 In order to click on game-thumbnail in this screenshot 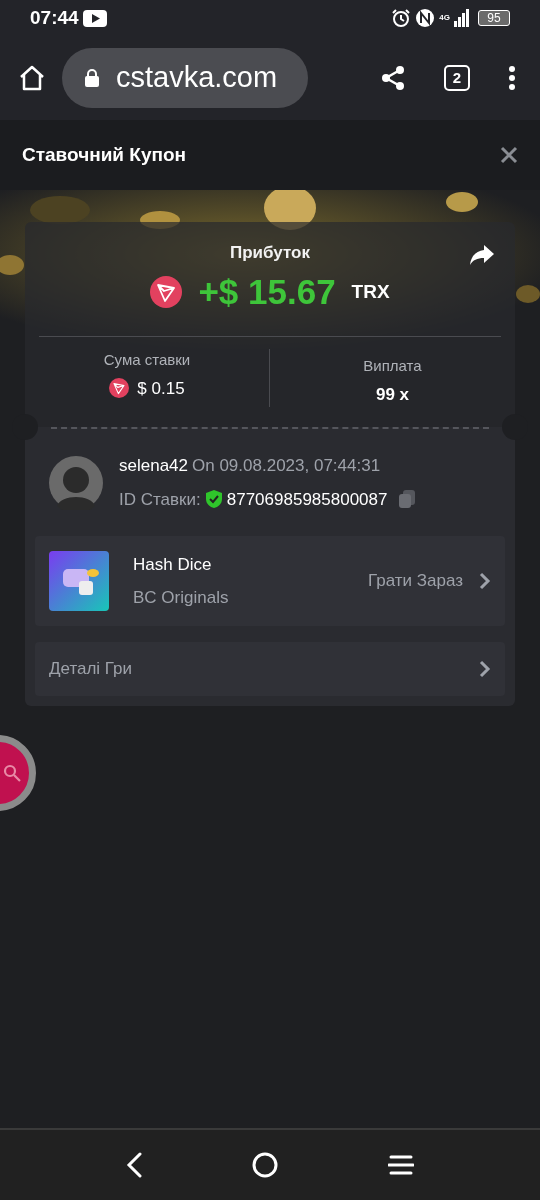, I will do `click(79, 581)`.